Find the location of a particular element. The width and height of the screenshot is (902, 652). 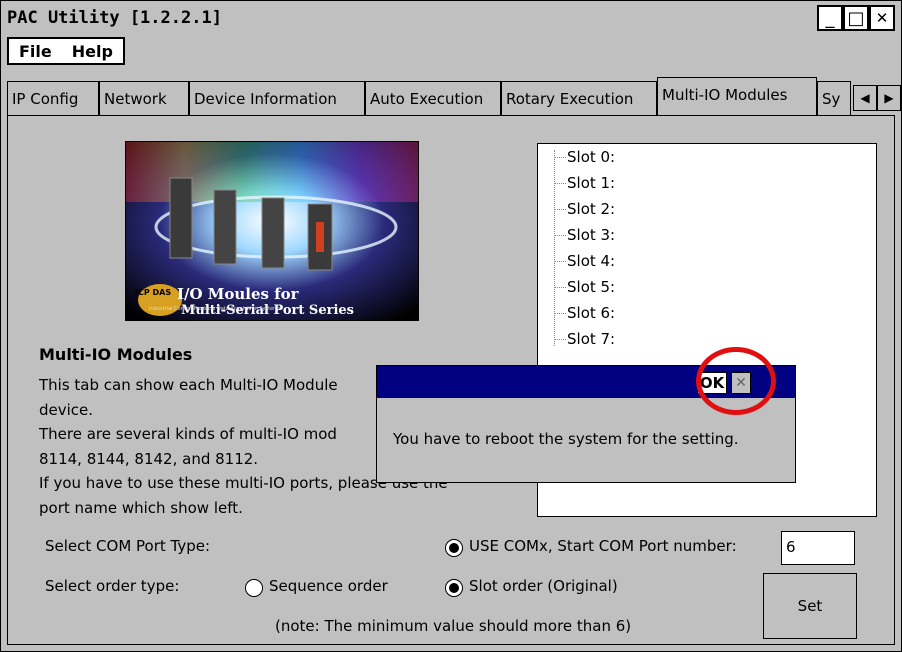

menu-file: File is located at coordinates (35, 51).